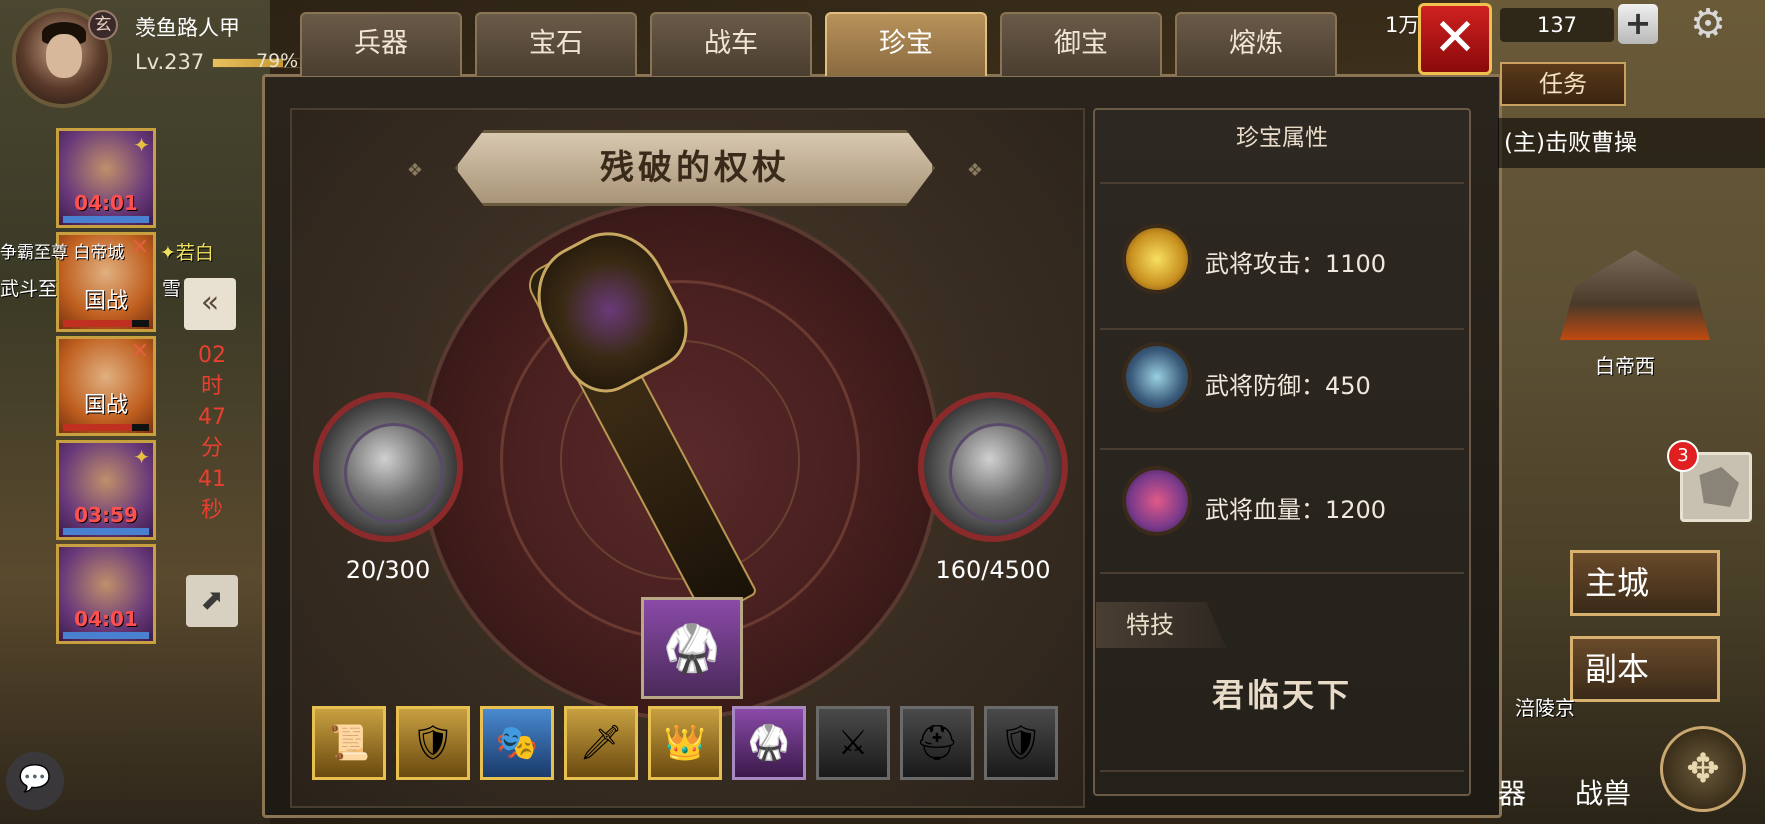  Describe the element at coordinates (993, 570) in the screenshot. I see `material-count-right: 160/4500` at that location.